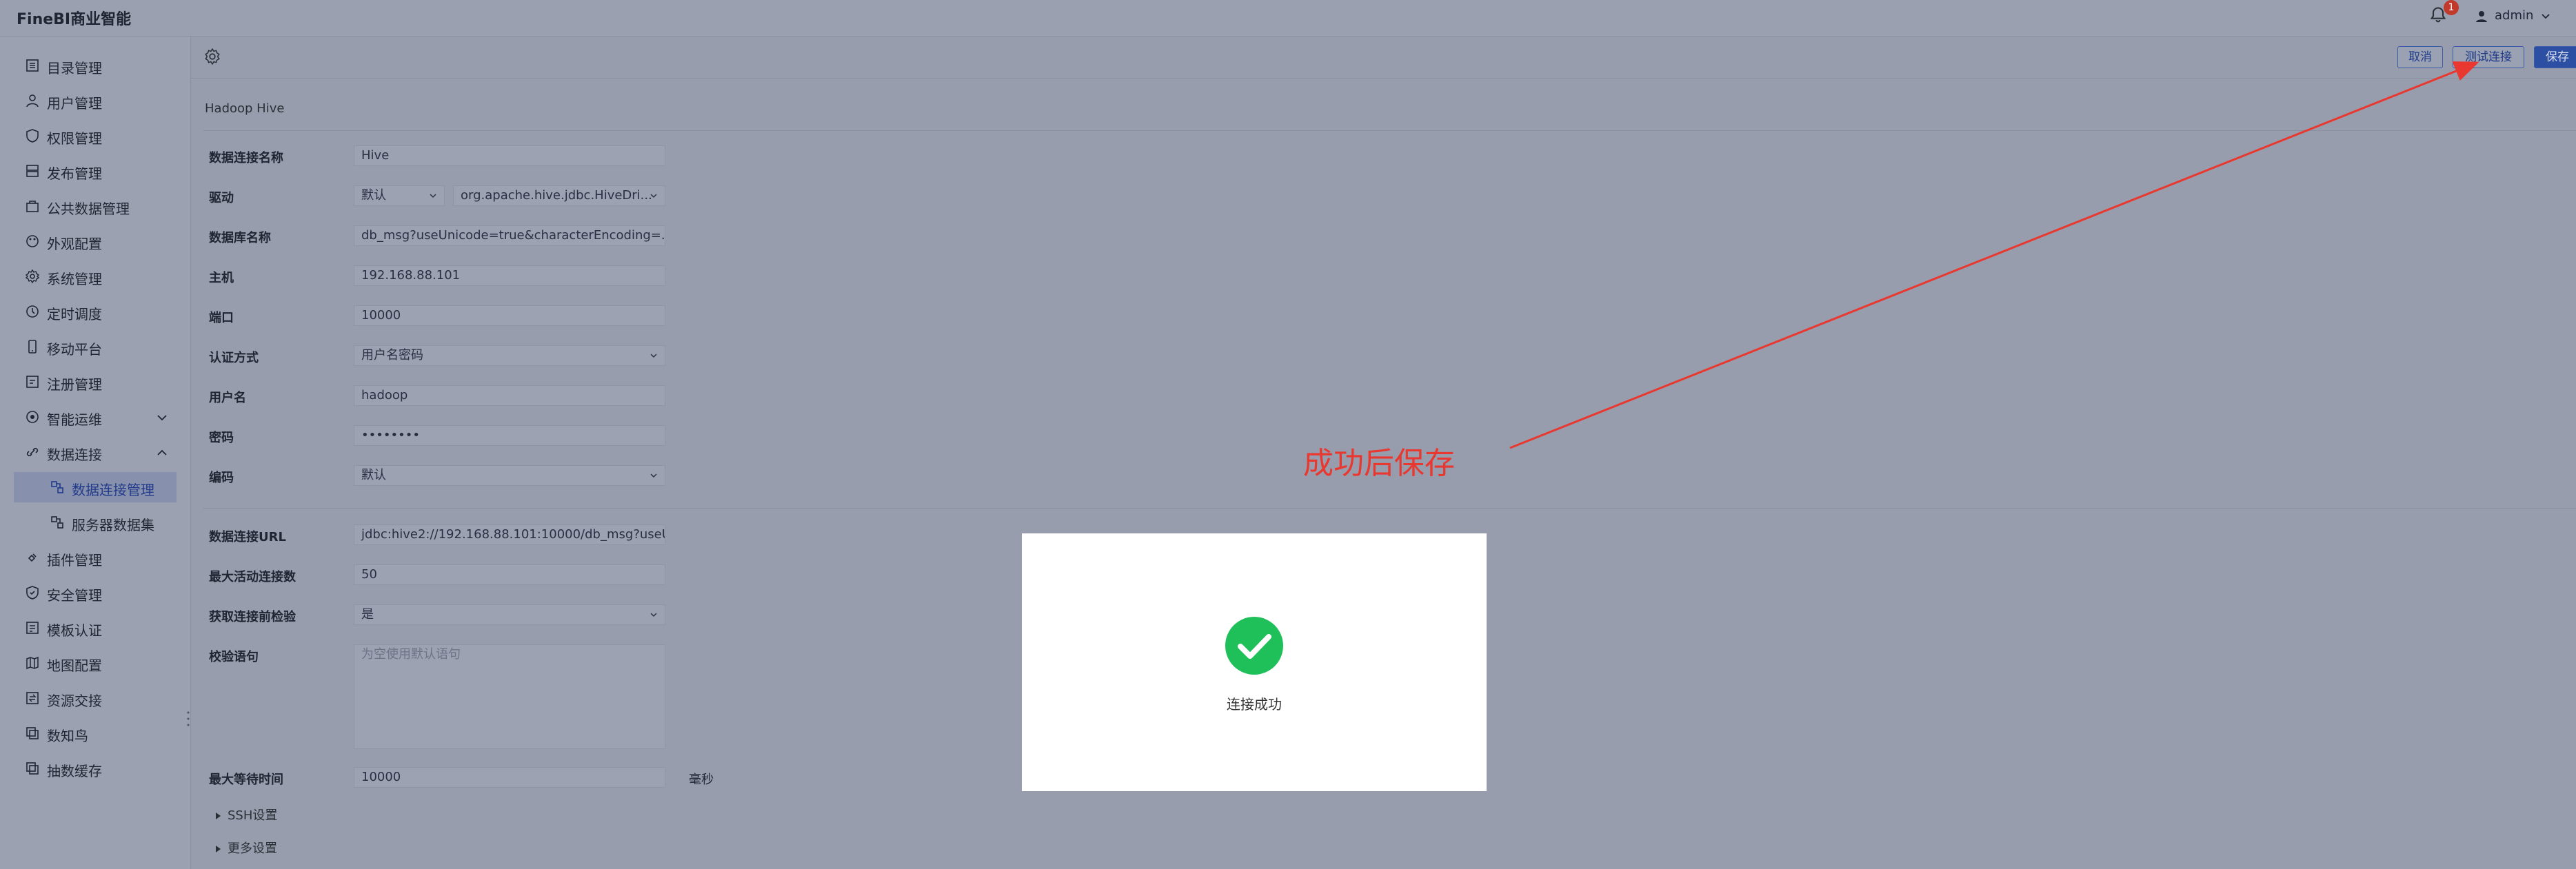  I want to click on success-dialog: 连接成功, so click(1254, 662).